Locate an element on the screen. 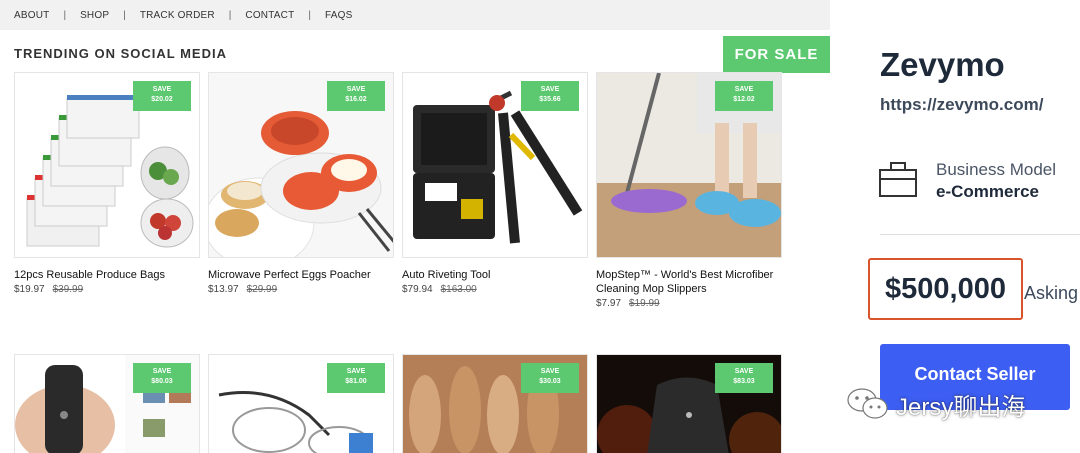 The width and height of the screenshot is (1080, 453). asking-price-box: $500,000 is located at coordinates (945, 289).